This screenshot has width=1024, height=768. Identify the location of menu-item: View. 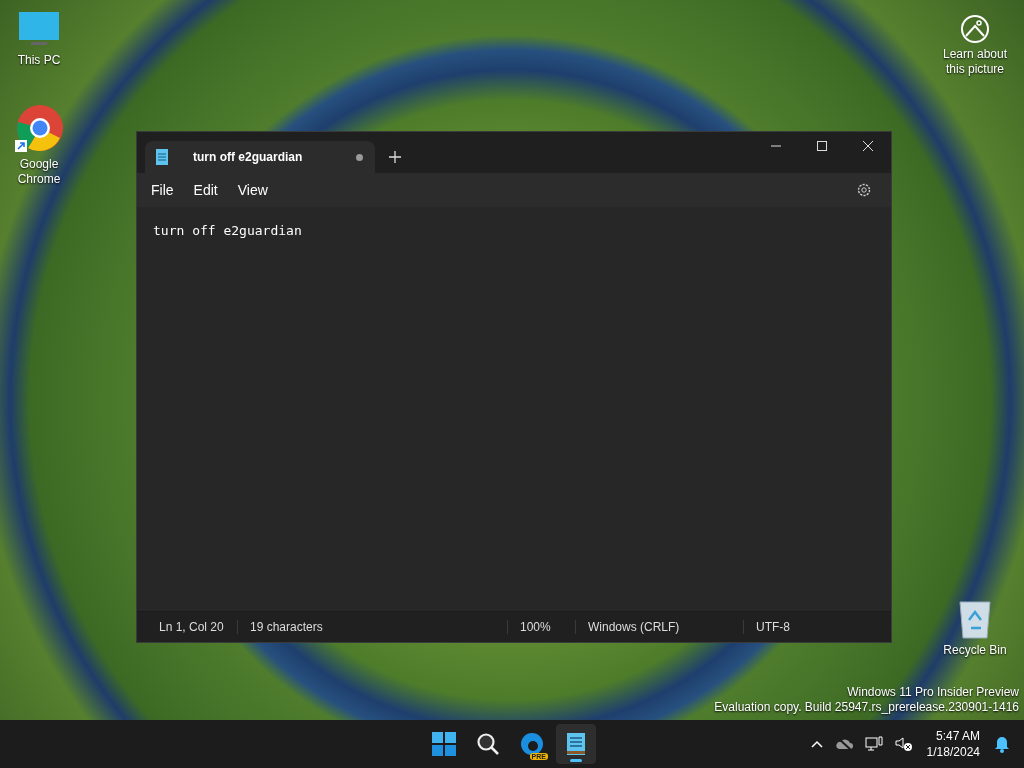
(252, 190).